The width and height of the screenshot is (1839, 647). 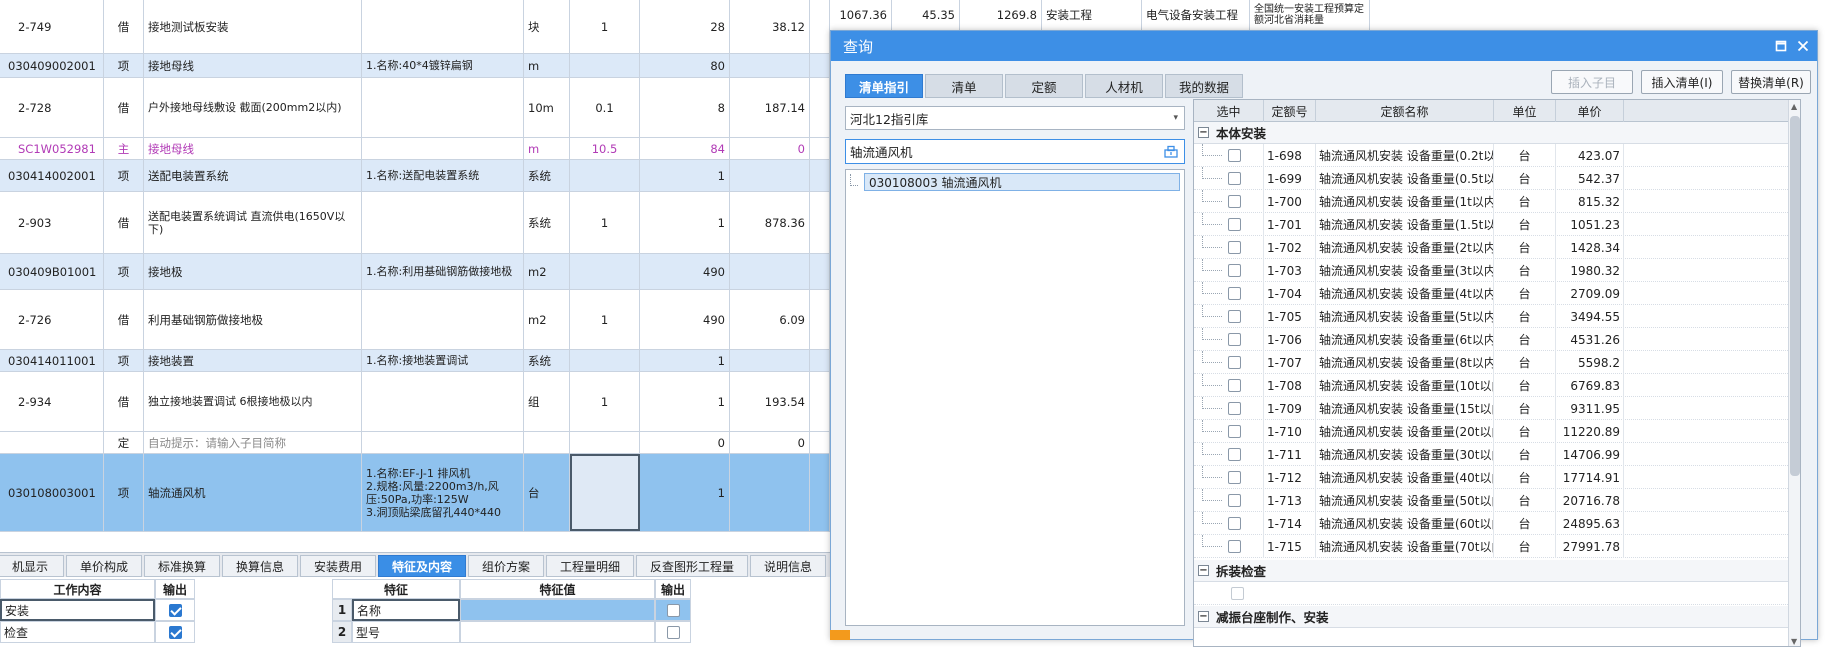 I want to click on cell-code: 030414002001, so click(x=52, y=175).